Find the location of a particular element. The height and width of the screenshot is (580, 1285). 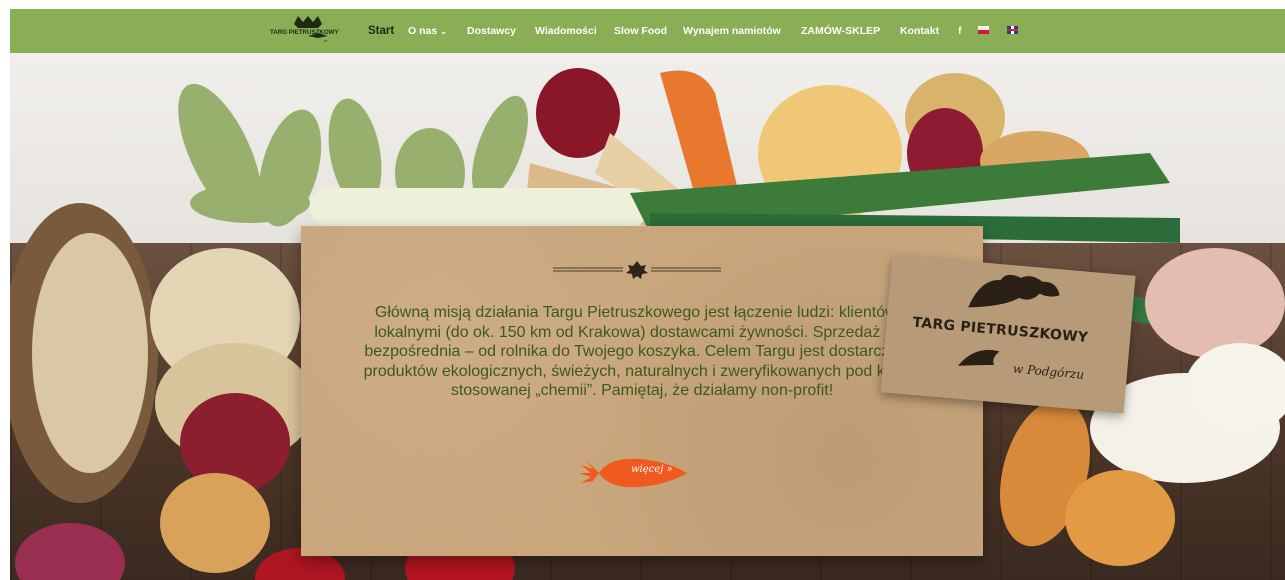

logo-text: TARG PIETRUSZKOWY is located at coordinates (305, 32).